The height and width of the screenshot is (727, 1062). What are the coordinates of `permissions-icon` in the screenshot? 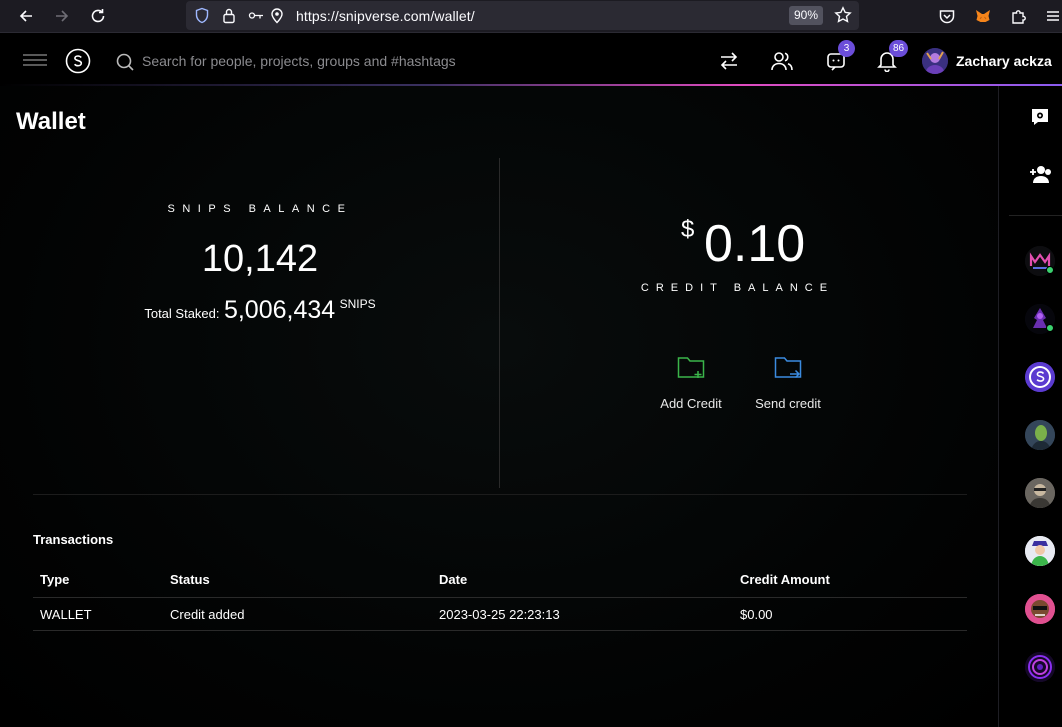 It's located at (256, 15).